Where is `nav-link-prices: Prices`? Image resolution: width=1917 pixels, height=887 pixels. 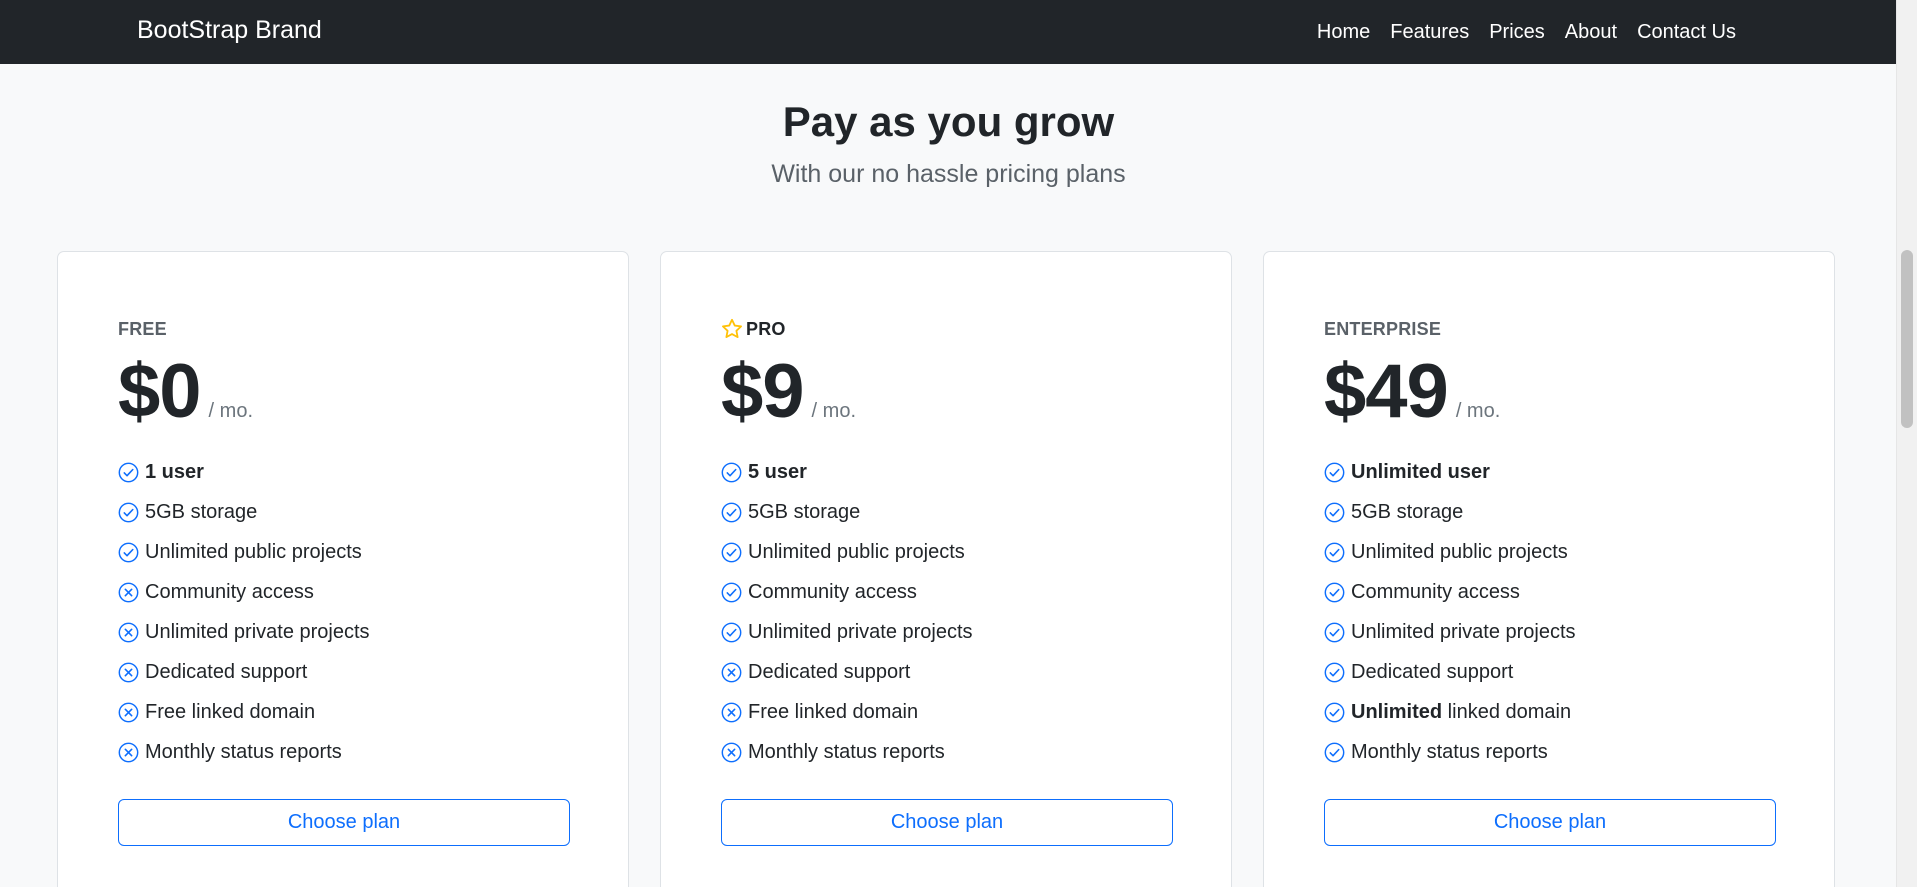
nav-link-prices: Prices is located at coordinates (1517, 32).